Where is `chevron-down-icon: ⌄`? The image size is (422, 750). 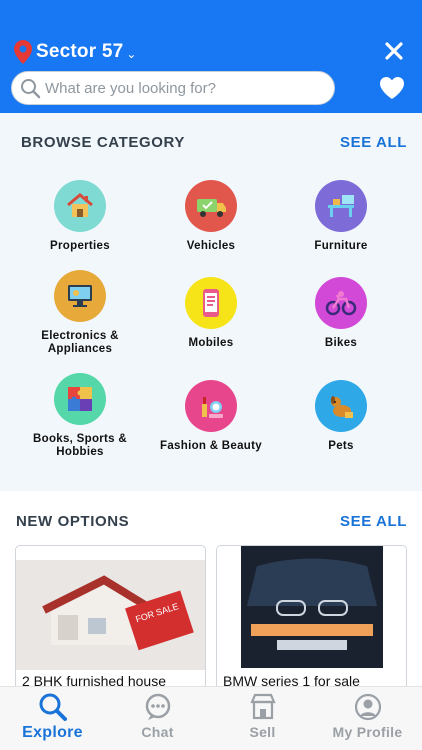
chevron-down-icon: ⌄ is located at coordinates (131, 54).